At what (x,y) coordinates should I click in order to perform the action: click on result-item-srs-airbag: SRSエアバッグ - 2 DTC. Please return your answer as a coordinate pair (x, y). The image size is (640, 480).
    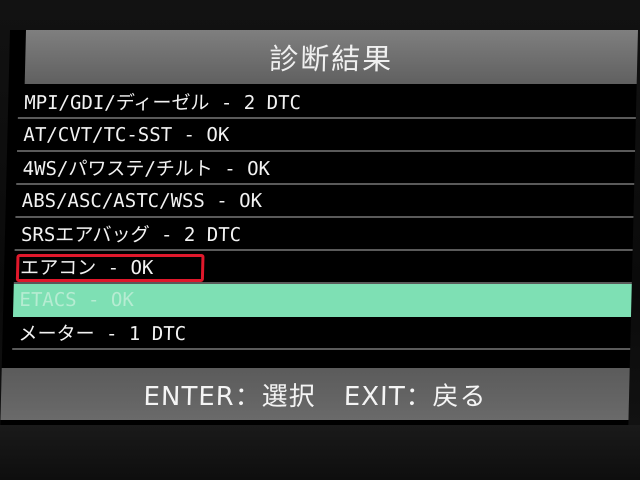
    Looking at the image, I should click on (324, 234).